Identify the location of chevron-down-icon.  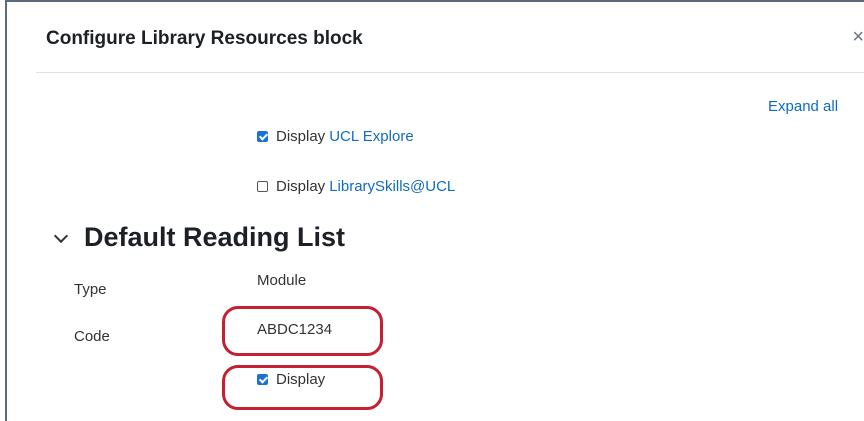
(61, 235).